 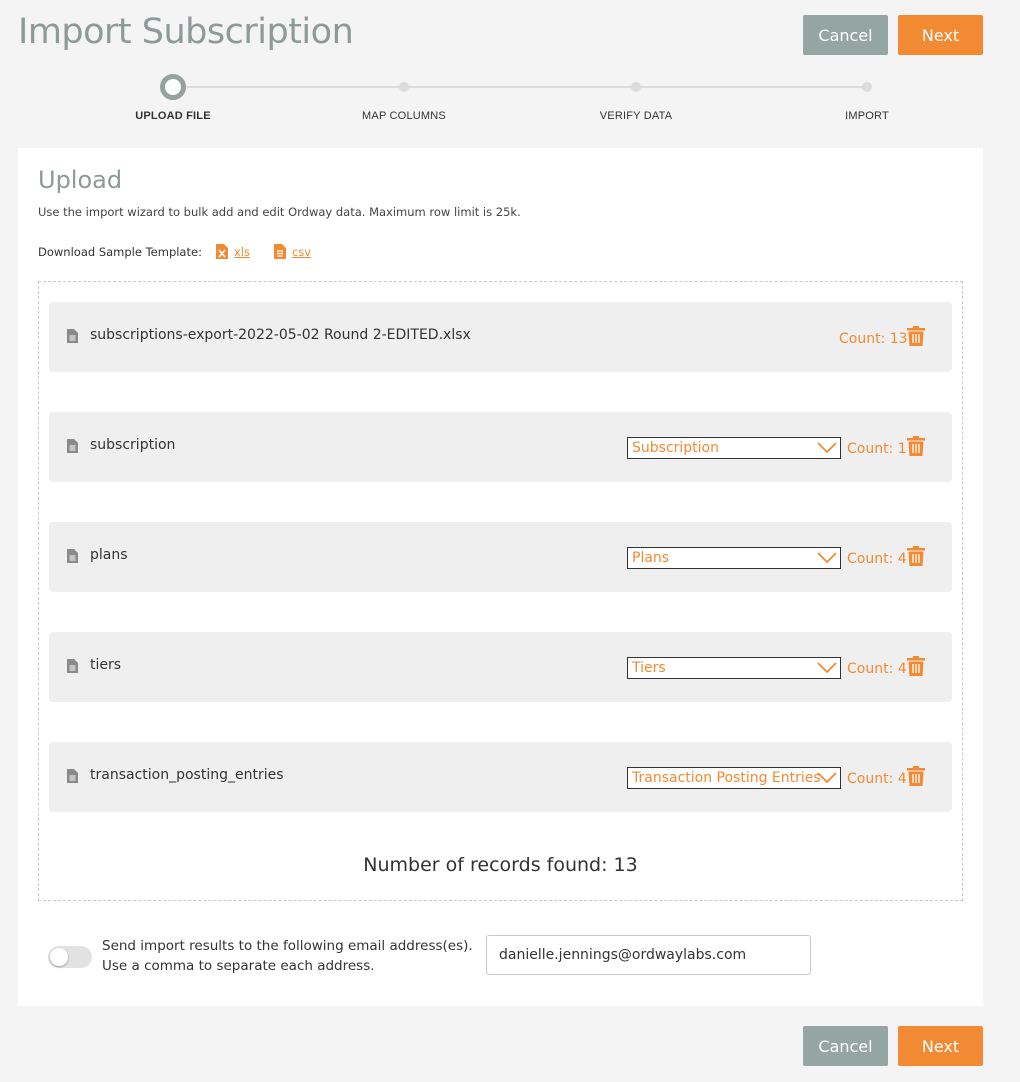 What do you see at coordinates (301, 251) in the screenshot?
I see `csv-label: csv` at bounding box center [301, 251].